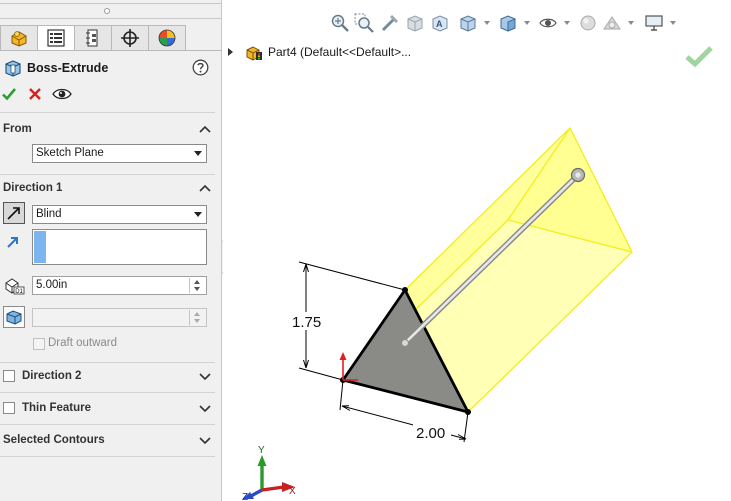 This screenshot has width=731, height=501. Describe the element at coordinates (269, 473) in the screenshot. I see `reference-triad: Y X Z` at that location.